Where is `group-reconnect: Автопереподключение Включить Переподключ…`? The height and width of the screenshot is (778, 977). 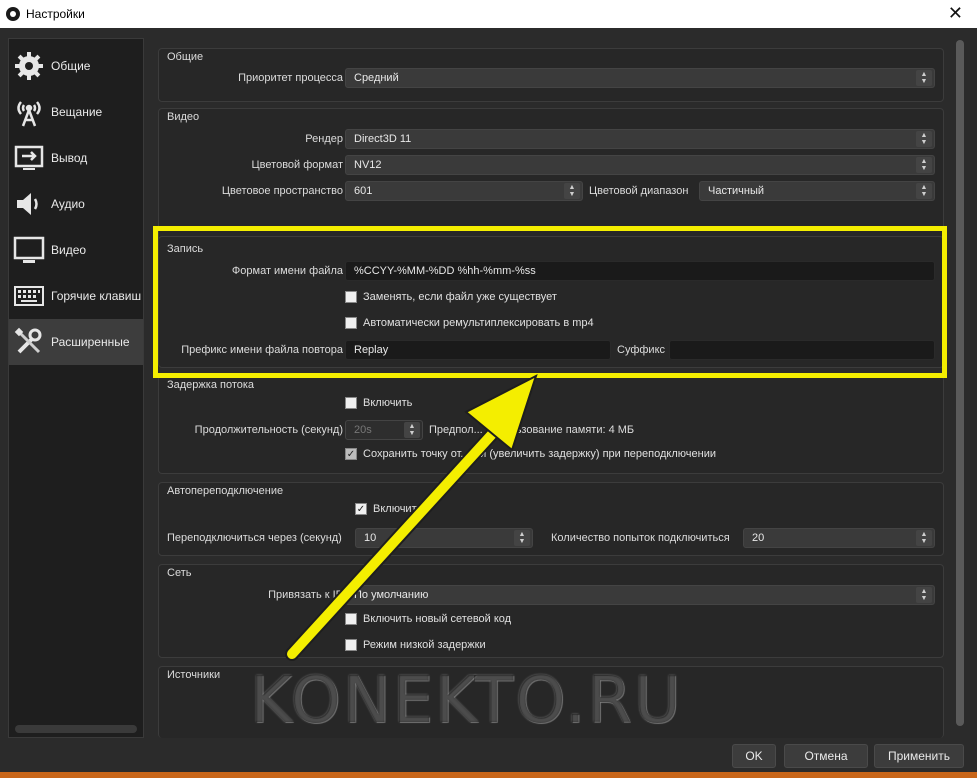 group-reconnect: Автопереподключение Включить Переподключ… is located at coordinates (551, 519).